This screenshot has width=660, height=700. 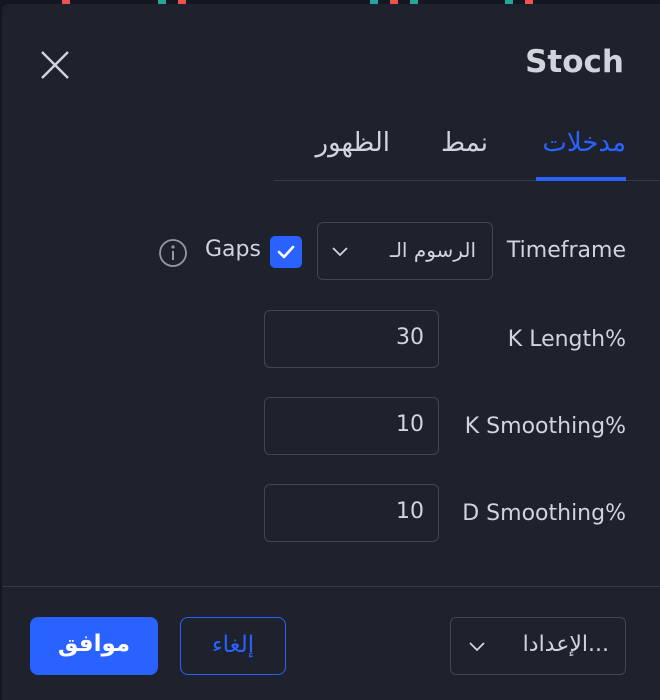 I want to click on info-icon, so click(x=173, y=253).